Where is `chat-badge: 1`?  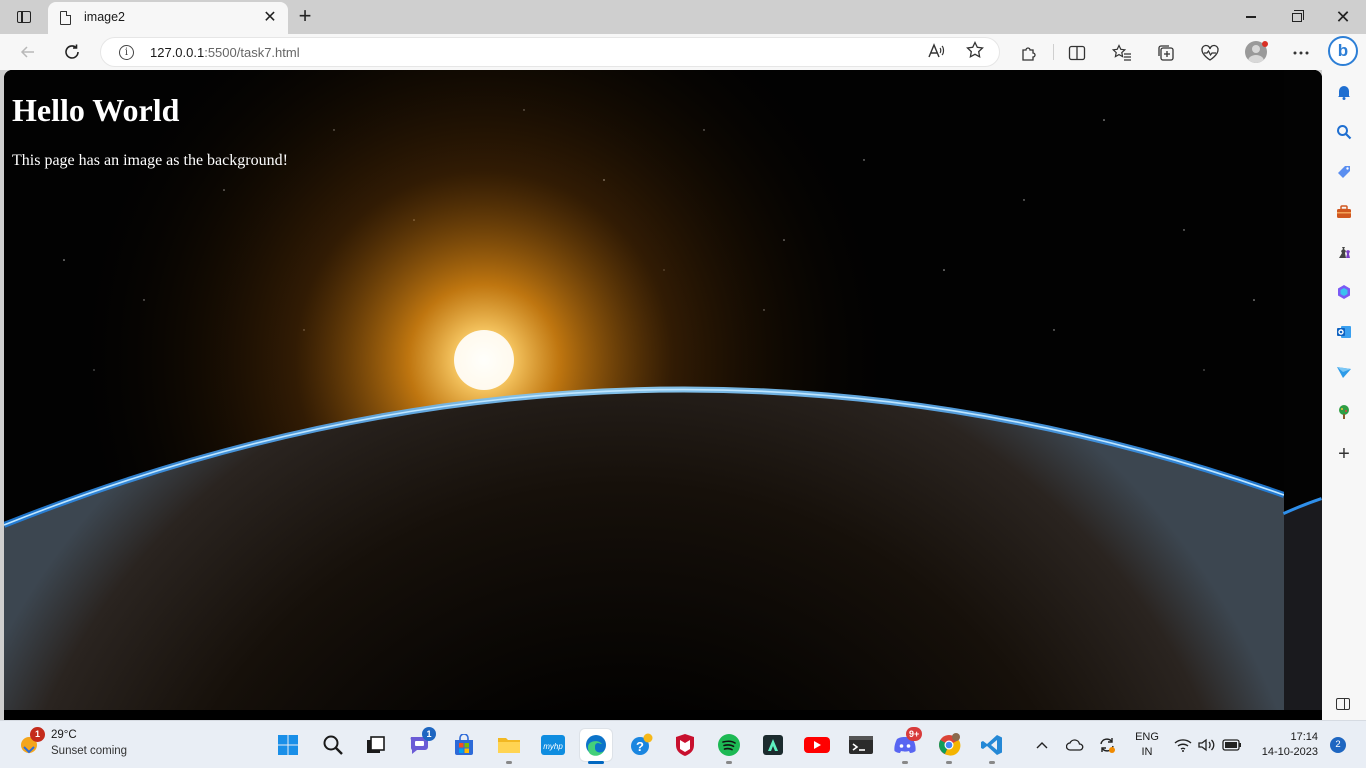
chat-badge: 1 is located at coordinates (429, 734).